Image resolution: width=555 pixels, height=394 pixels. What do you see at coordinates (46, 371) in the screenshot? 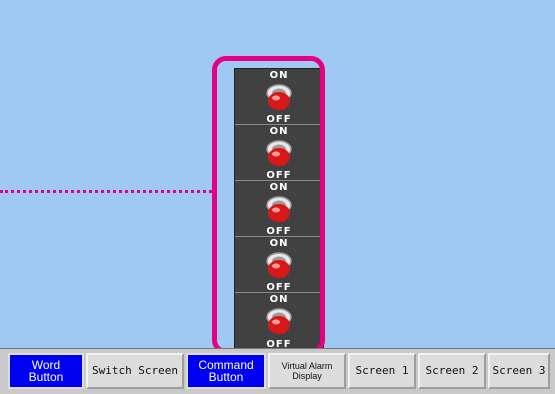
I see `tab-word-button: Word Button` at bounding box center [46, 371].